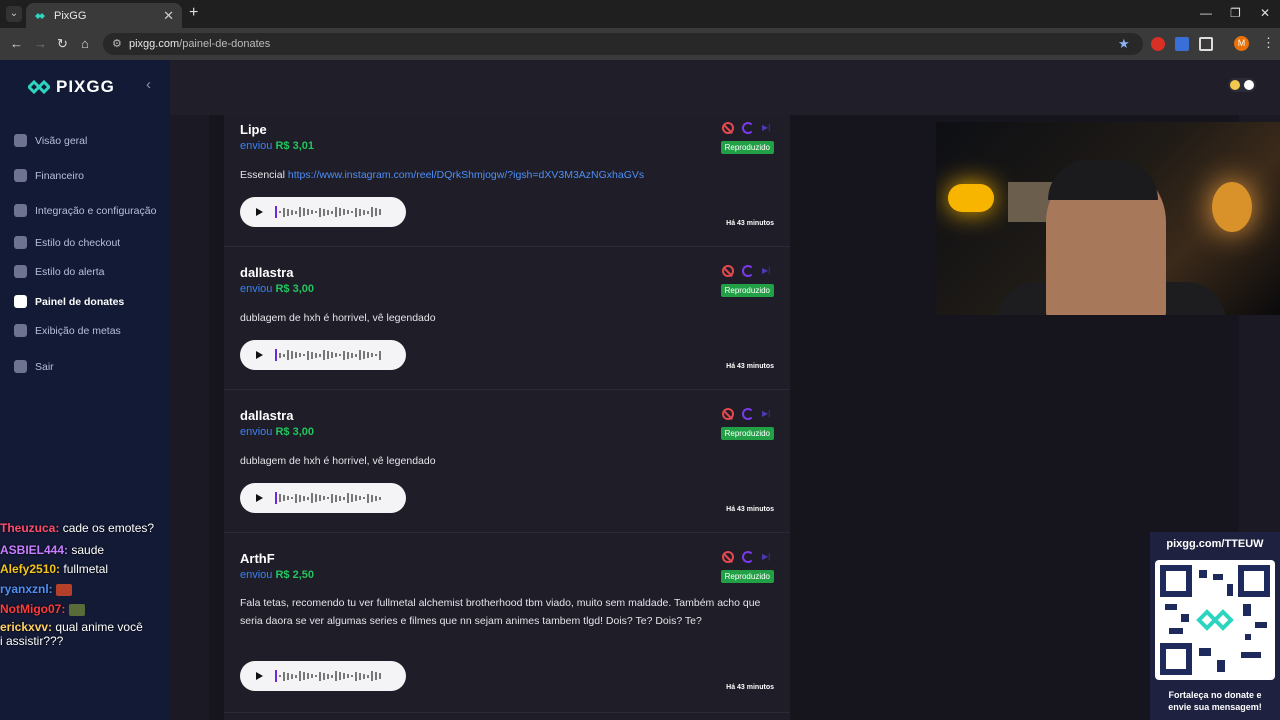 The image size is (1280, 720). What do you see at coordinates (1215, 620) in the screenshot?
I see `qr-code` at bounding box center [1215, 620].